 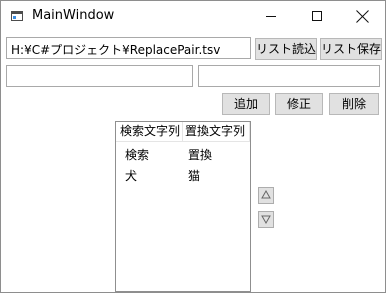 What do you see at coordinates (354, 104) in the screenshot?
I see `delete-button: 削除` at bounding box center [354, 104].